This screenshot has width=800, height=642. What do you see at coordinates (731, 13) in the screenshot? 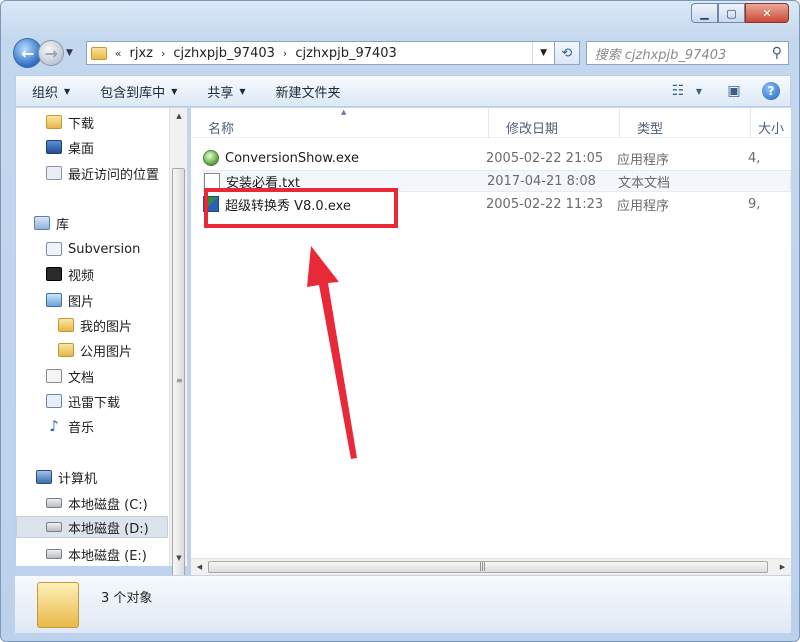
I see `maximize-button: ▢` at bounding box center [731, 13].